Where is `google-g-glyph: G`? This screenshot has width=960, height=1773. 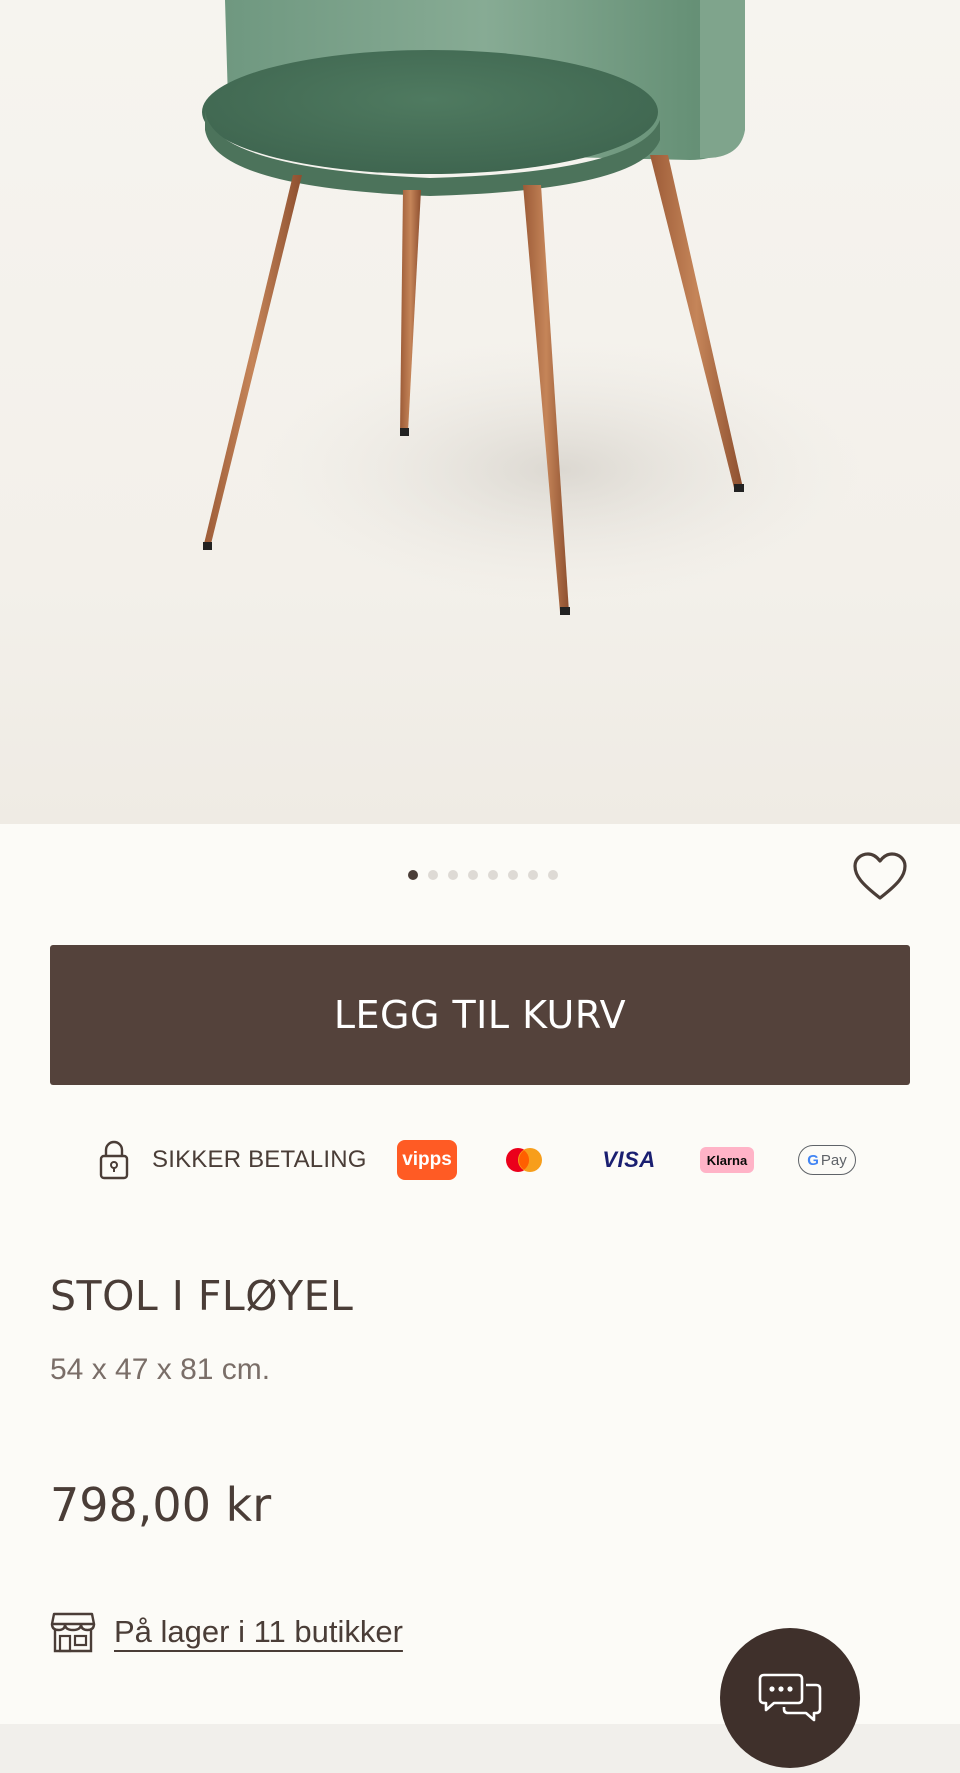
google-g-glyph: G is located at coordinates (813, 1160).